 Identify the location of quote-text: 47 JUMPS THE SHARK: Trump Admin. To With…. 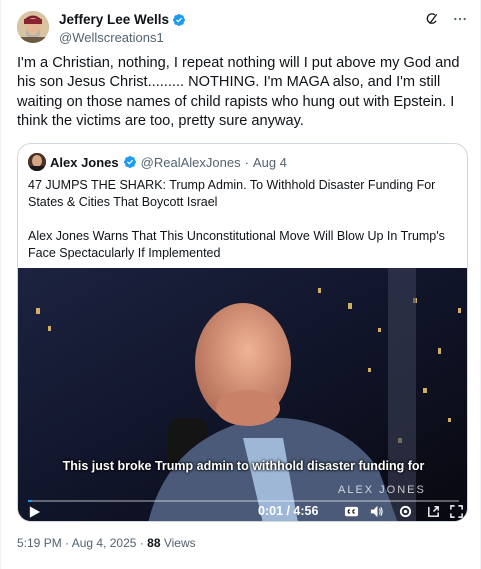
(243, 219).